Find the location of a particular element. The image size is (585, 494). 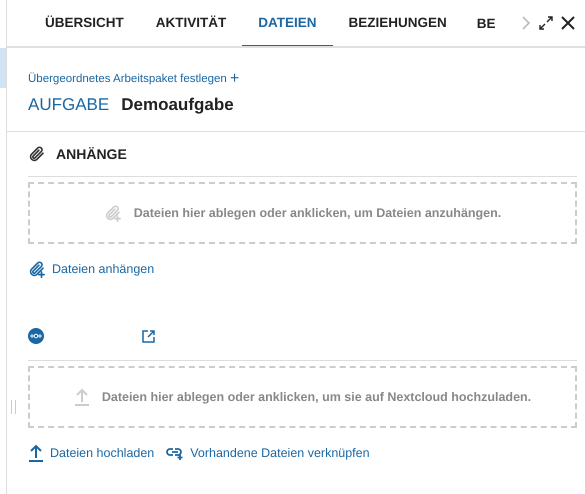

drop-zone: Dateien hier ablegen oder anklicken, um Dateien anzuhängen. is located at coordinates (302, 213).